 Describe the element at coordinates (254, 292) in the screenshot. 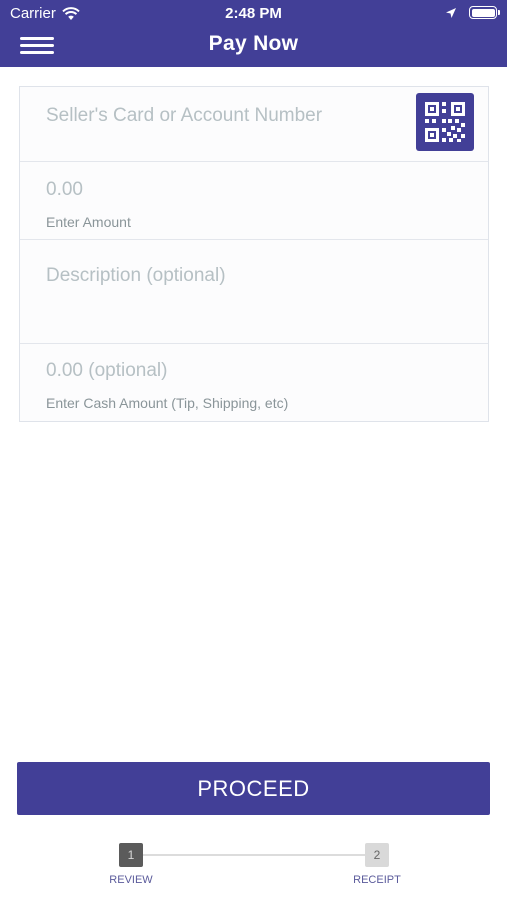

I see `description-field: Description (optional)` at that location.